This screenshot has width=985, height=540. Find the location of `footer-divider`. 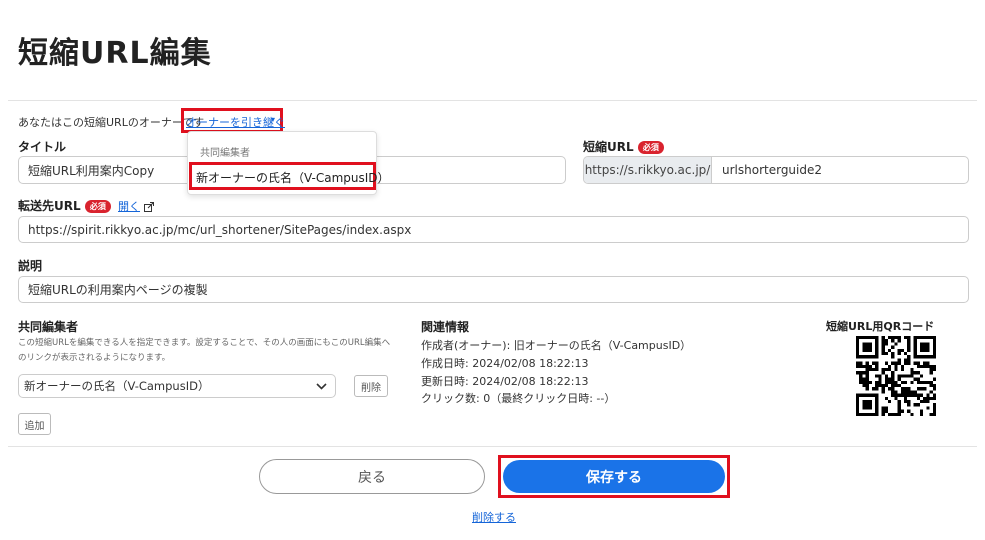

footer-divider is located at coordinates (492, 446).